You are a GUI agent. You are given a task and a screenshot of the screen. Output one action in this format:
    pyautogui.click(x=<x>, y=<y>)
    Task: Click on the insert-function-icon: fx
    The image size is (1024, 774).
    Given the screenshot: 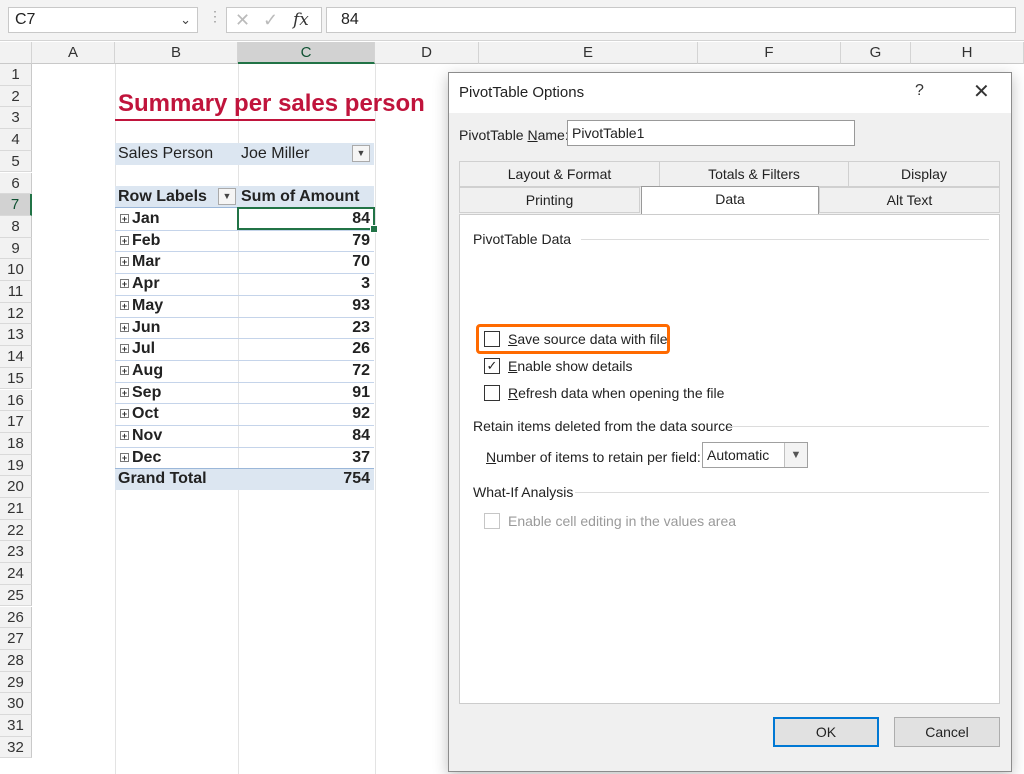 What is the action you would take?
    pyautogui.click(x=301, y=20)
    